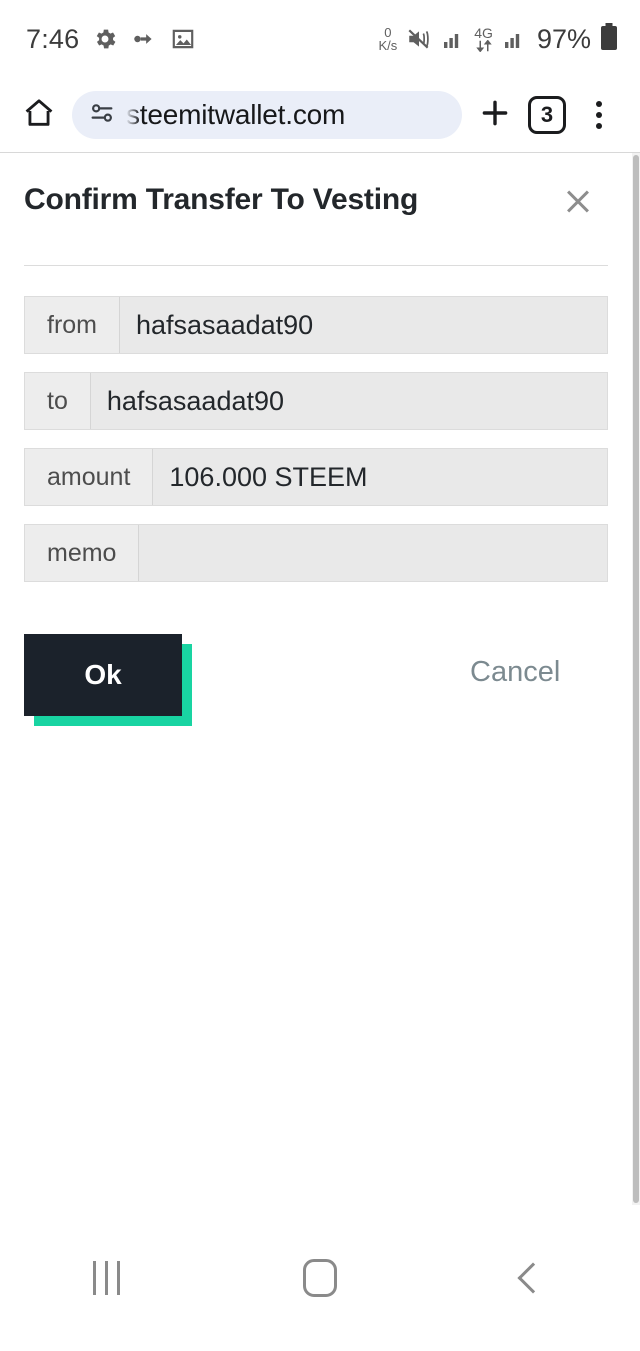 The width and height of the screenshot is (640, 1351). I want to click on mute-vibrate-icon, so click(419, 39).